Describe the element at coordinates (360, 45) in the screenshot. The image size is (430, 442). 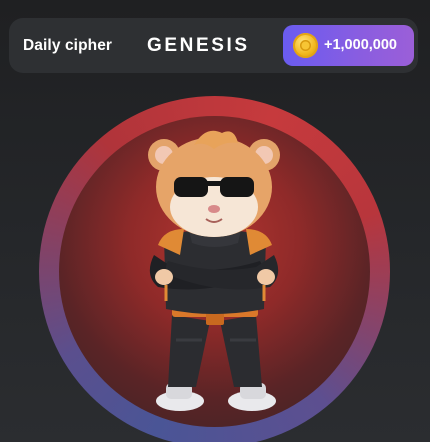
I see `reward-amount: +1,000,000` at that location.